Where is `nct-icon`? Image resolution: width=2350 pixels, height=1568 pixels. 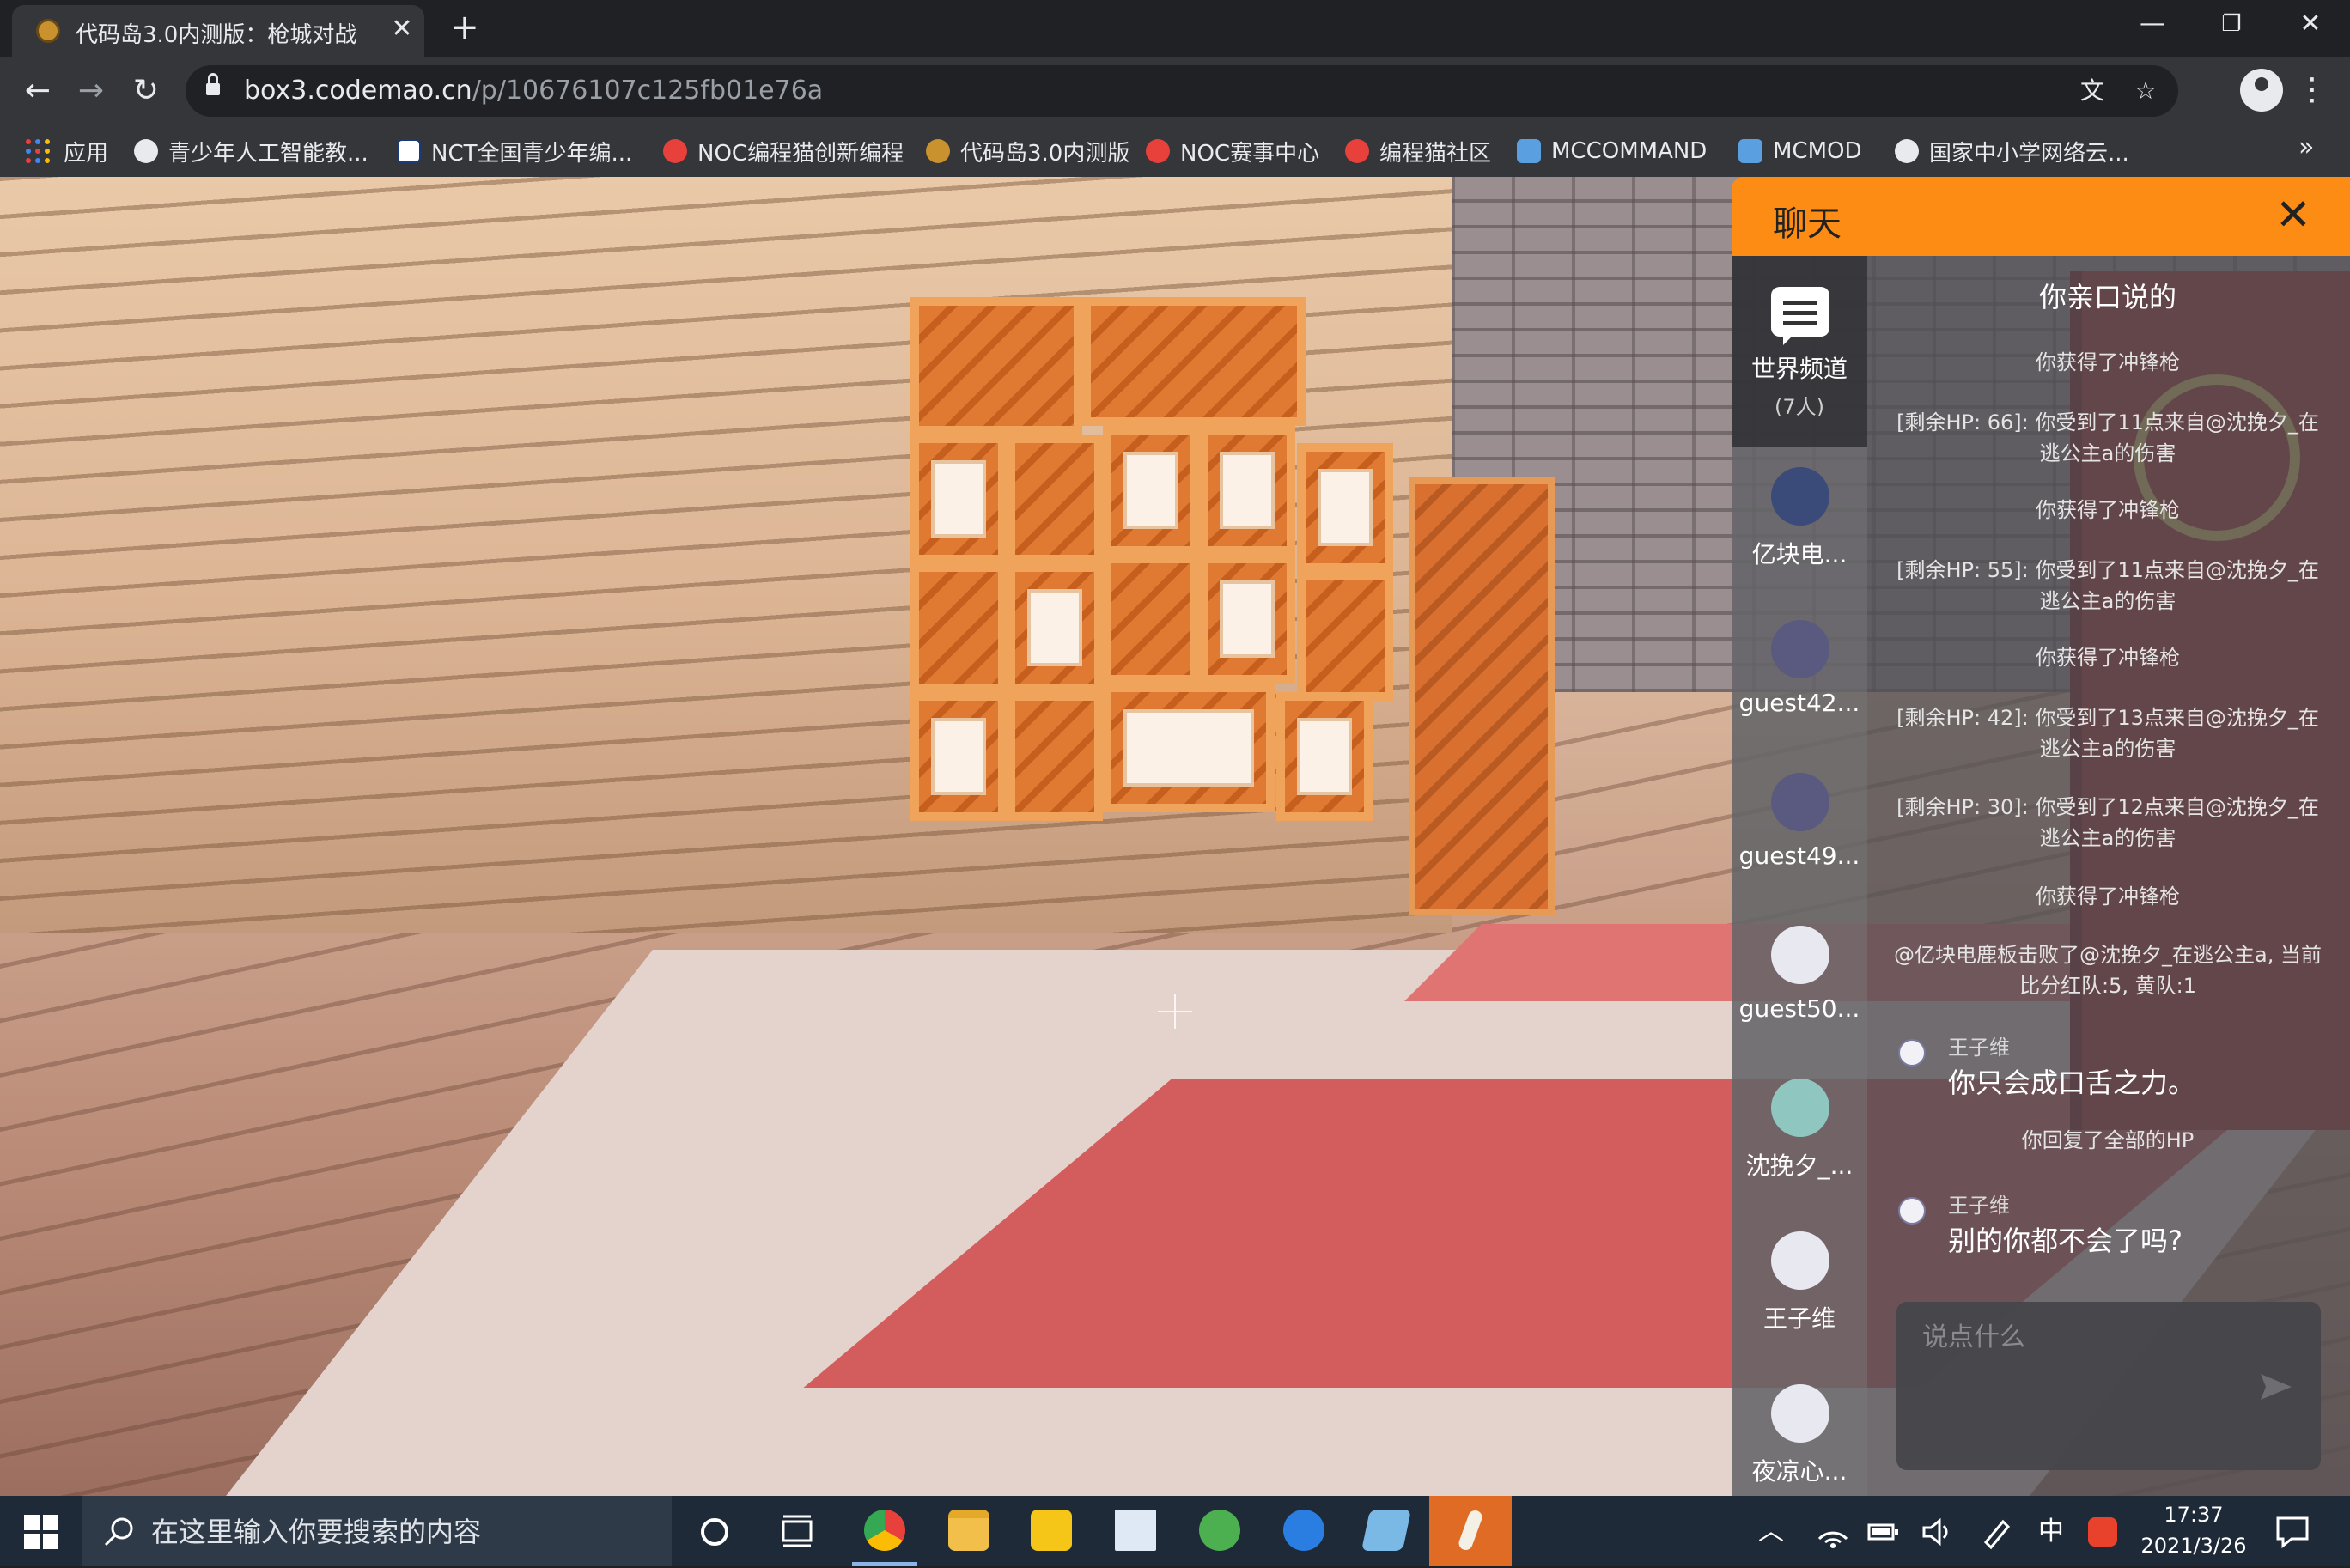 nct-icon is located at coordinates (409, 151).